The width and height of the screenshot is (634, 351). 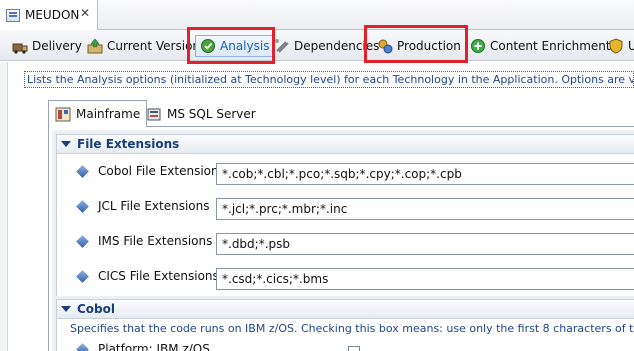 I want to click on ims-extensions-field: *.dbd;*.psb, so click(x=425, y=244).